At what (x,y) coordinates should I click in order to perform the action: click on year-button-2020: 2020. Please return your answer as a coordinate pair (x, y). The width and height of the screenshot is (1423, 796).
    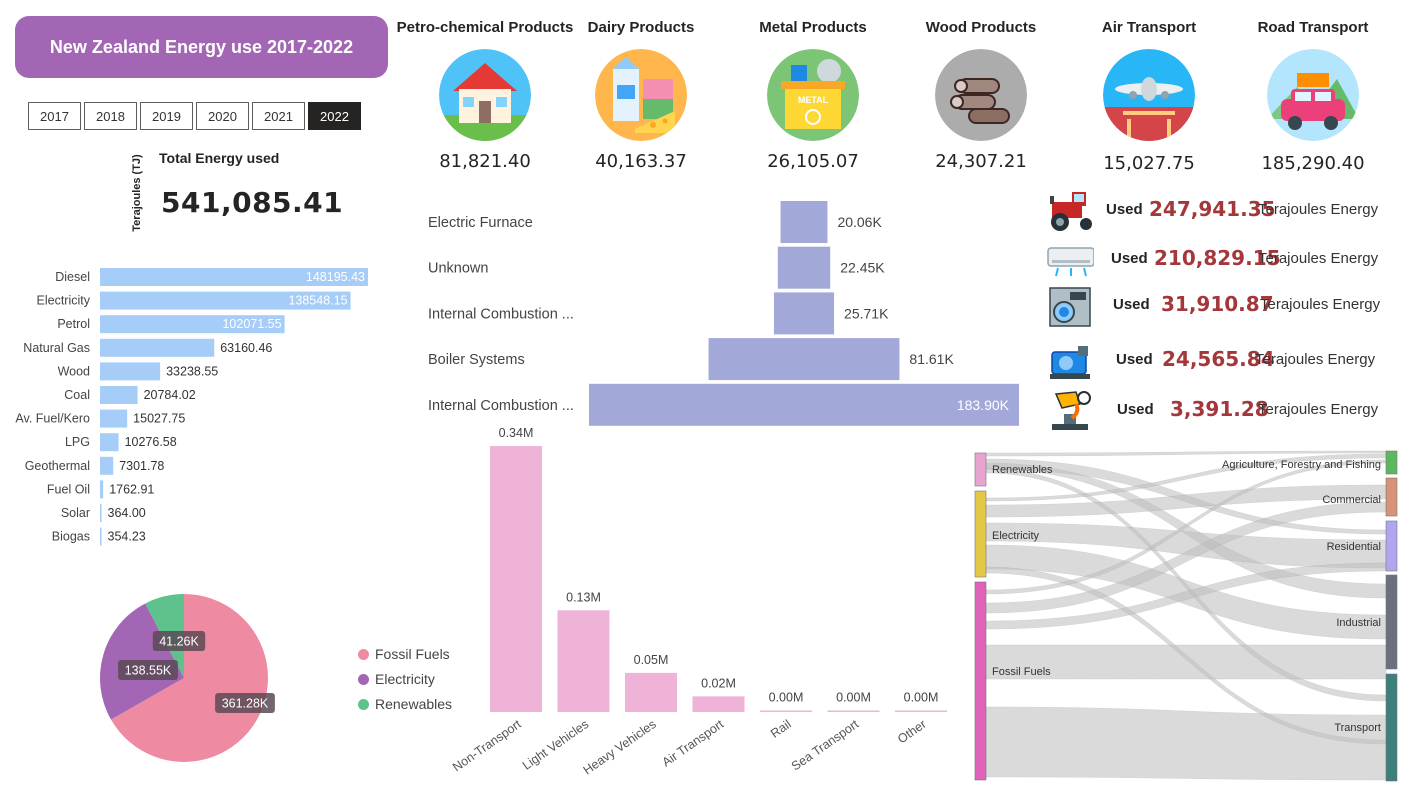
    Looking at the image, I should click on (222, 116).